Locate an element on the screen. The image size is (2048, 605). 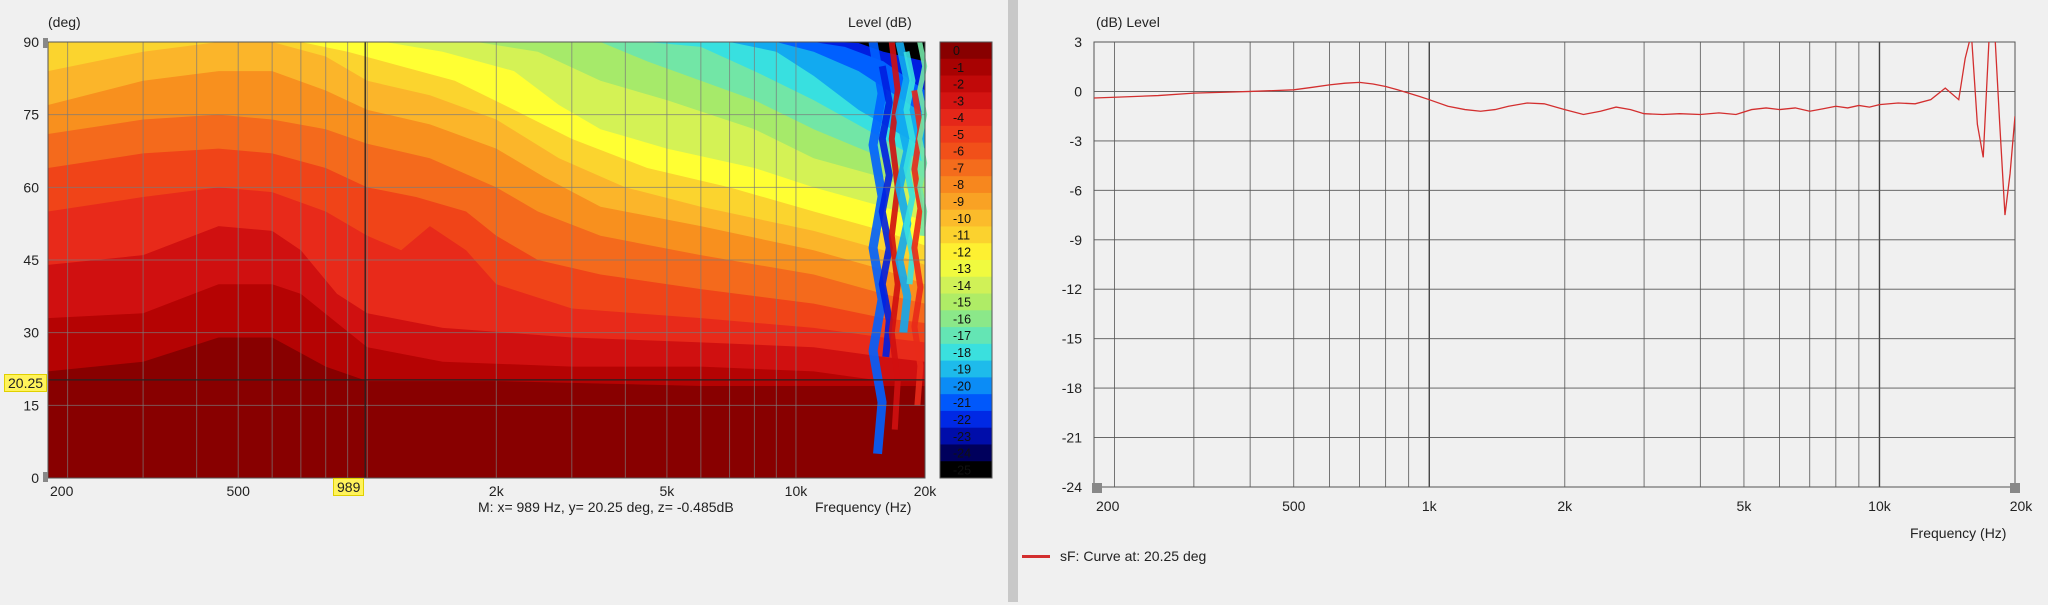
colorbar-level-label: -15 is located at coordinates (962, 303).